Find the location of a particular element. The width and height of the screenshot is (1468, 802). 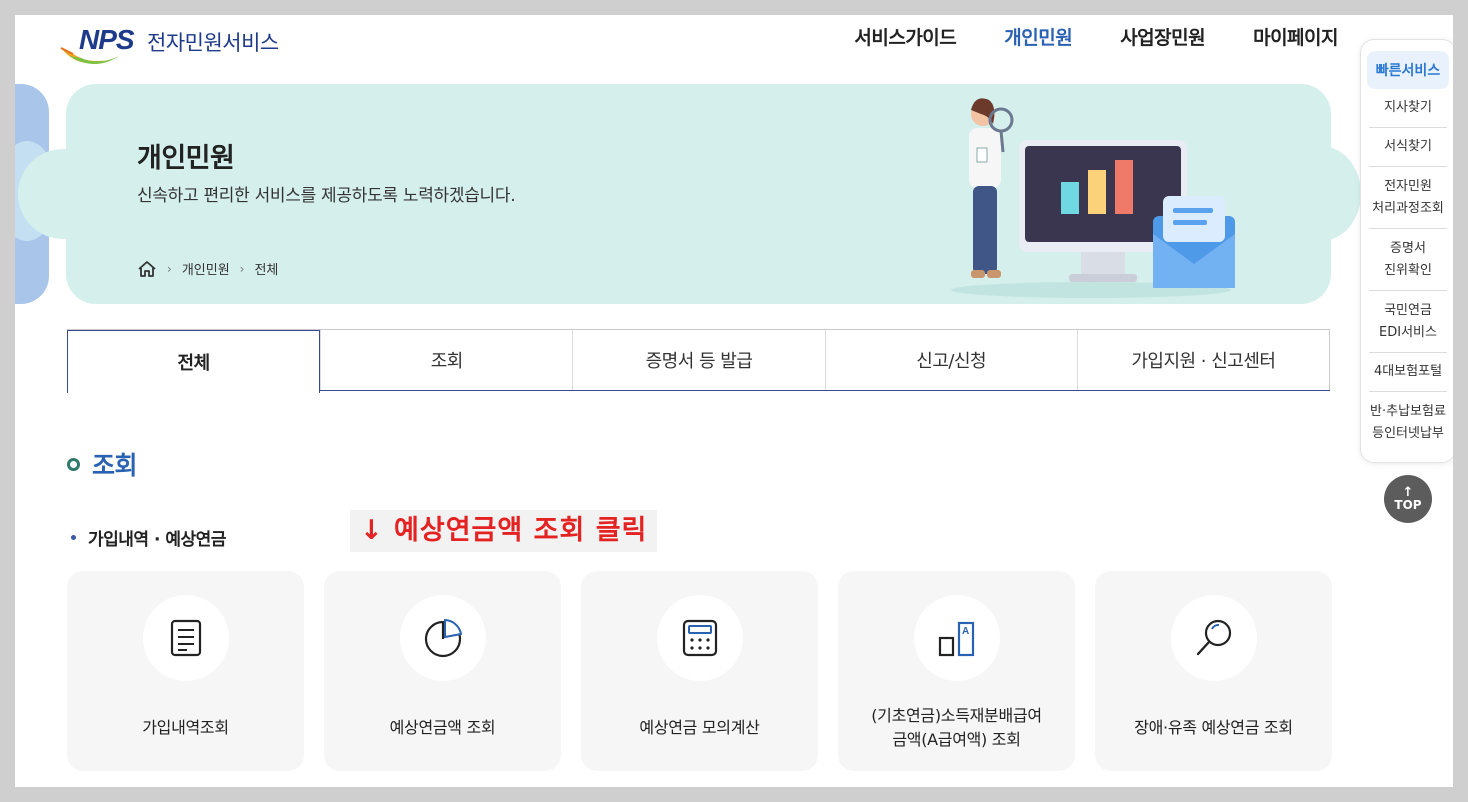

card-label: (기초연금)소득재분배급여 금액(A급여액) 조회 is located at coordinates (956, 728).